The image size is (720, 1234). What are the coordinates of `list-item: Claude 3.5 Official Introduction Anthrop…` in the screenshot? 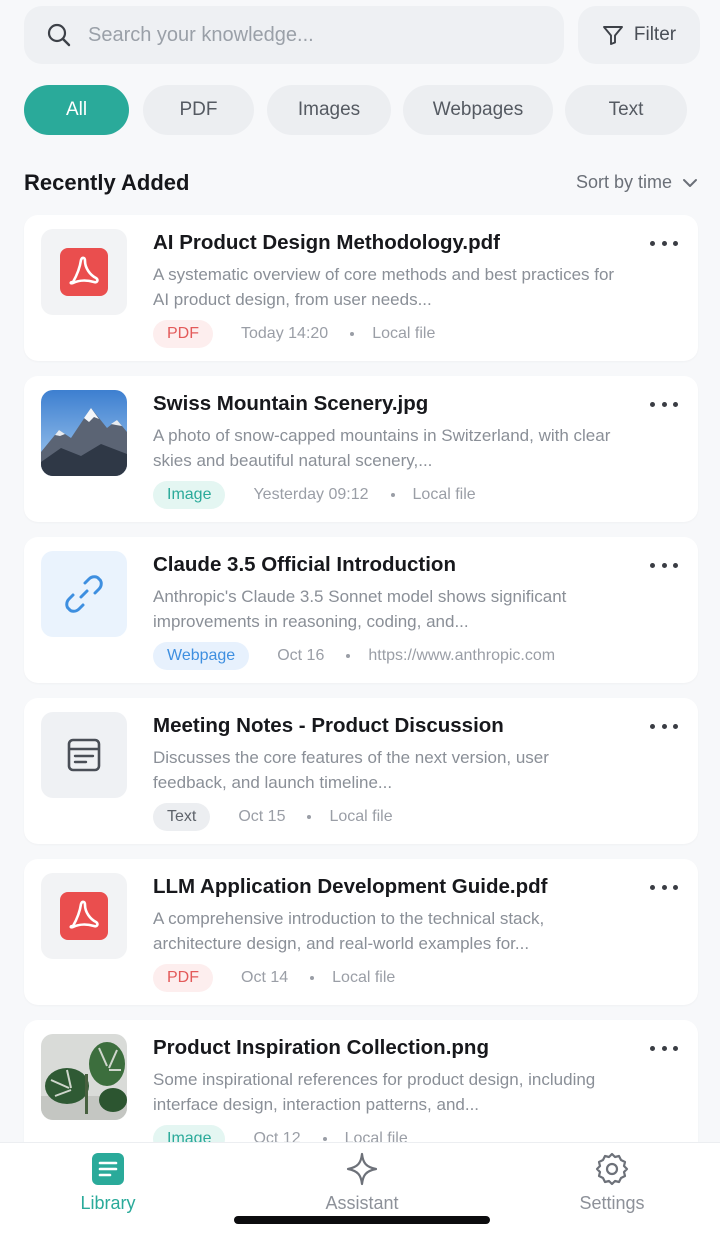 It's located at (361, 610).